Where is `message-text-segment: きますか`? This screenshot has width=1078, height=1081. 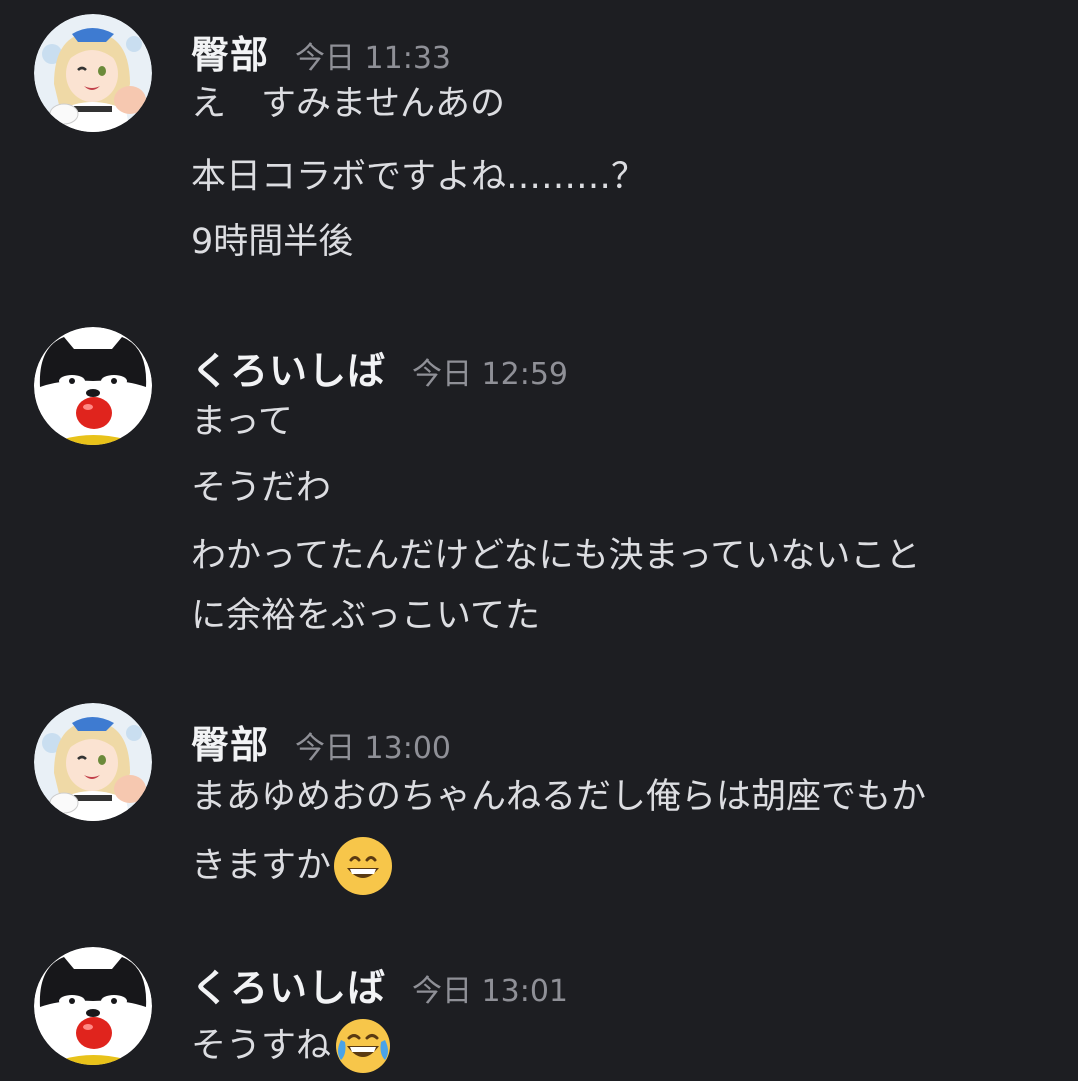
message-text-segment: きますか is located at coordinates (261, 866).